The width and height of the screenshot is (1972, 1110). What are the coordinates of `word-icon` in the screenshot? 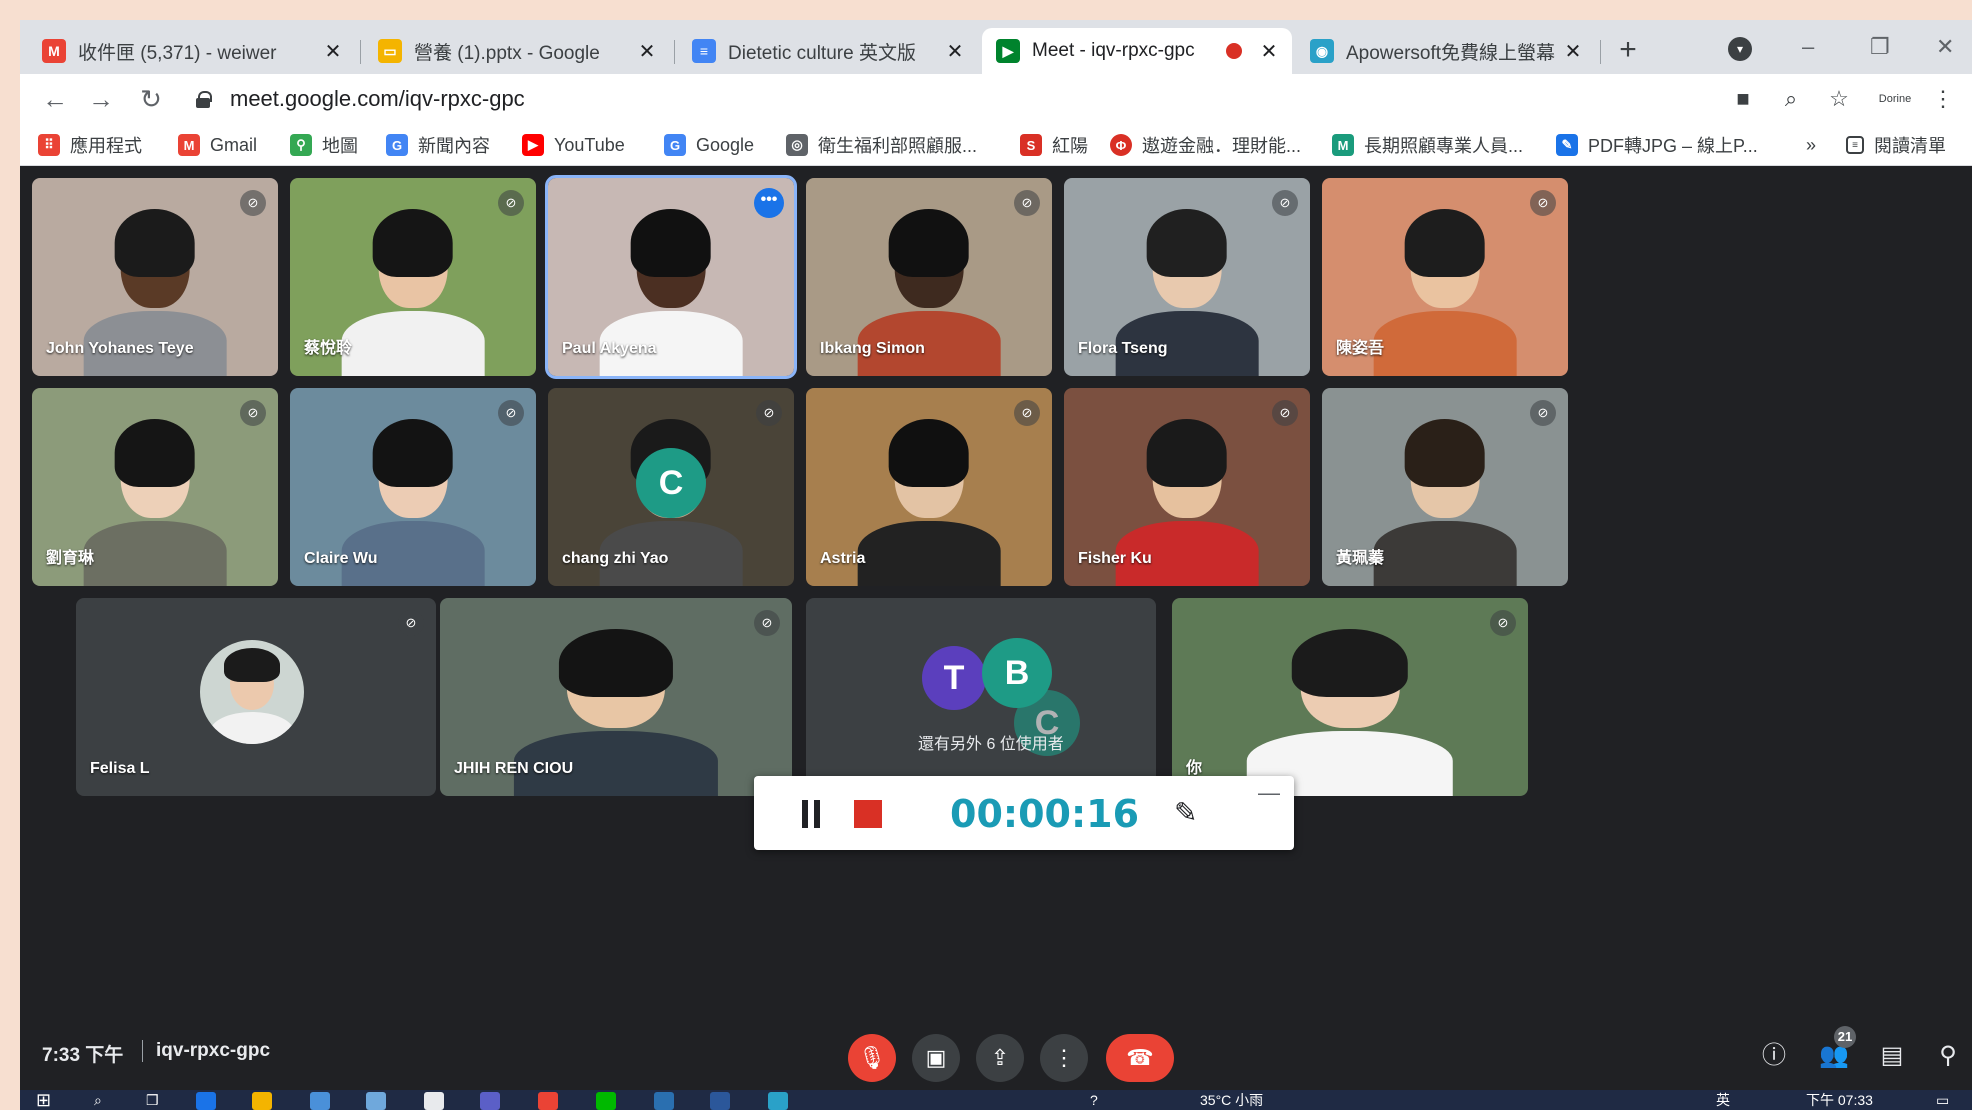 It's located at (720, 1101).